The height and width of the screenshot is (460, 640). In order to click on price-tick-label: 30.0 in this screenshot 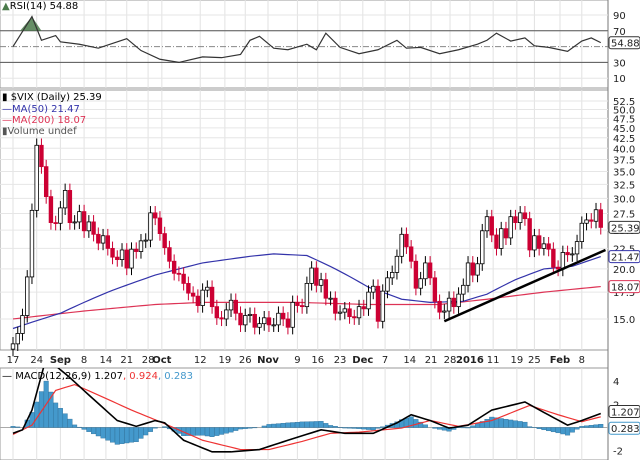, I will do `click(624, 199)`.